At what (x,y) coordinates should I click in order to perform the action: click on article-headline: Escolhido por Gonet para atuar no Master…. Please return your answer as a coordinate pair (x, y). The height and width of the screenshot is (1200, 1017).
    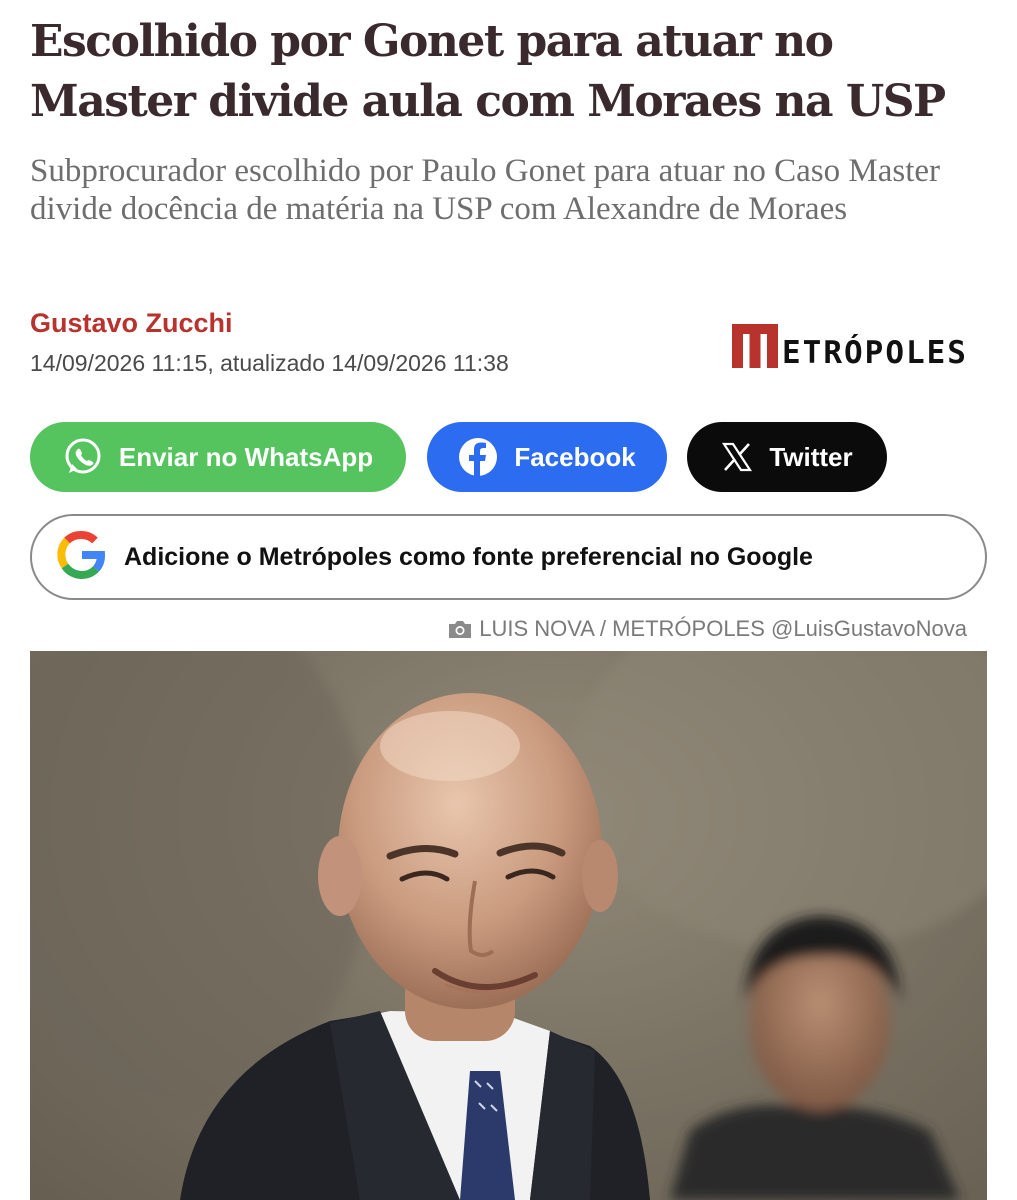
    Looking at the image, I should click on (488, 71).